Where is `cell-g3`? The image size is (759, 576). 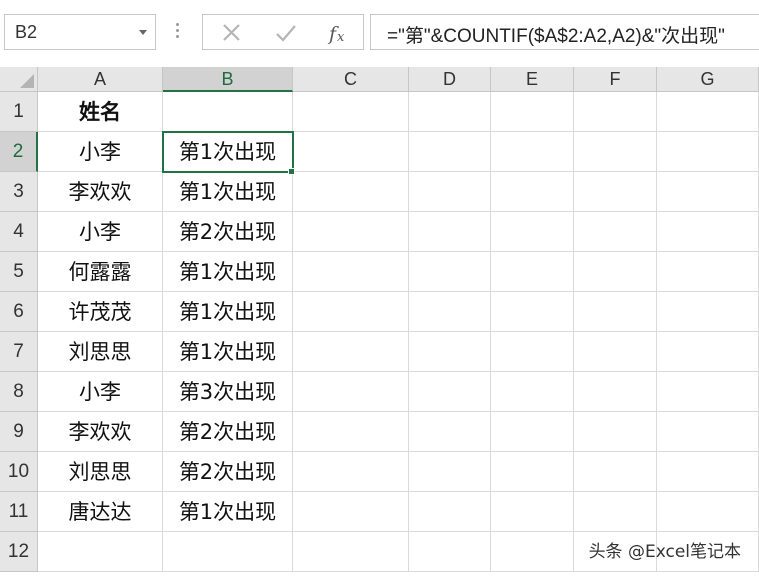
cell-g3 is located at coordinates (708, 192).